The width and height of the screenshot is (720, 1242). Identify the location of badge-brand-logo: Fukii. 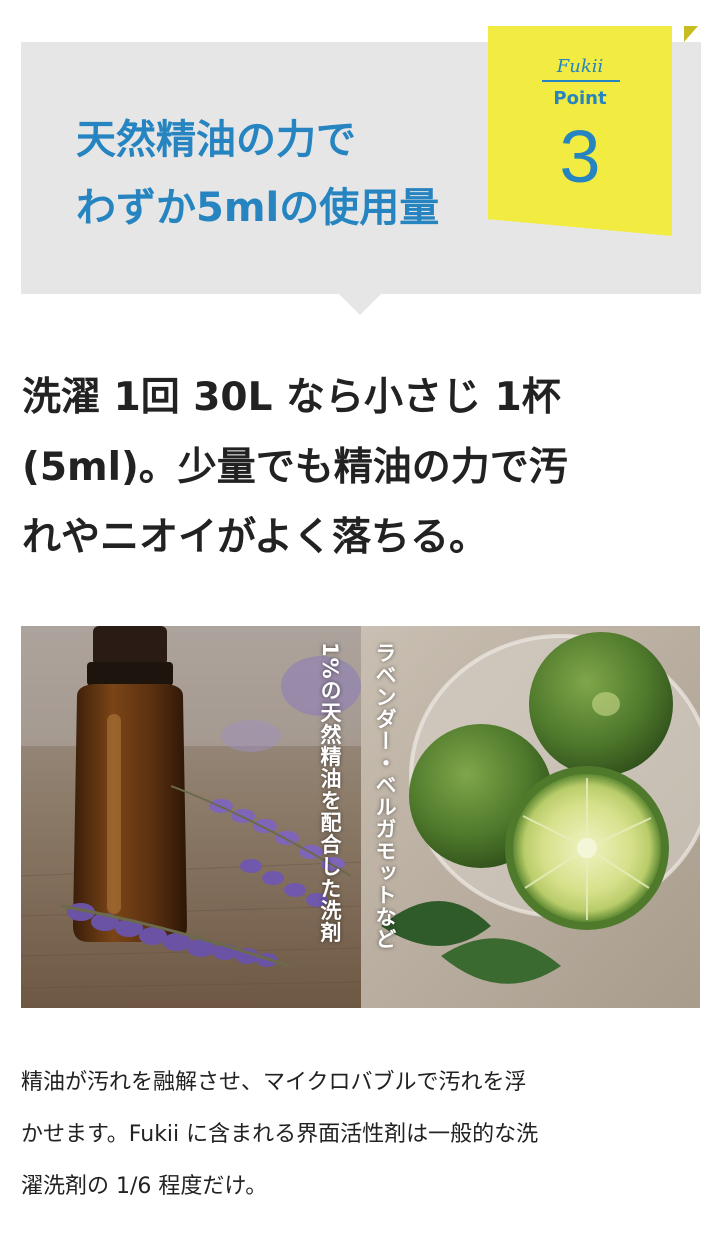
(580, 66).